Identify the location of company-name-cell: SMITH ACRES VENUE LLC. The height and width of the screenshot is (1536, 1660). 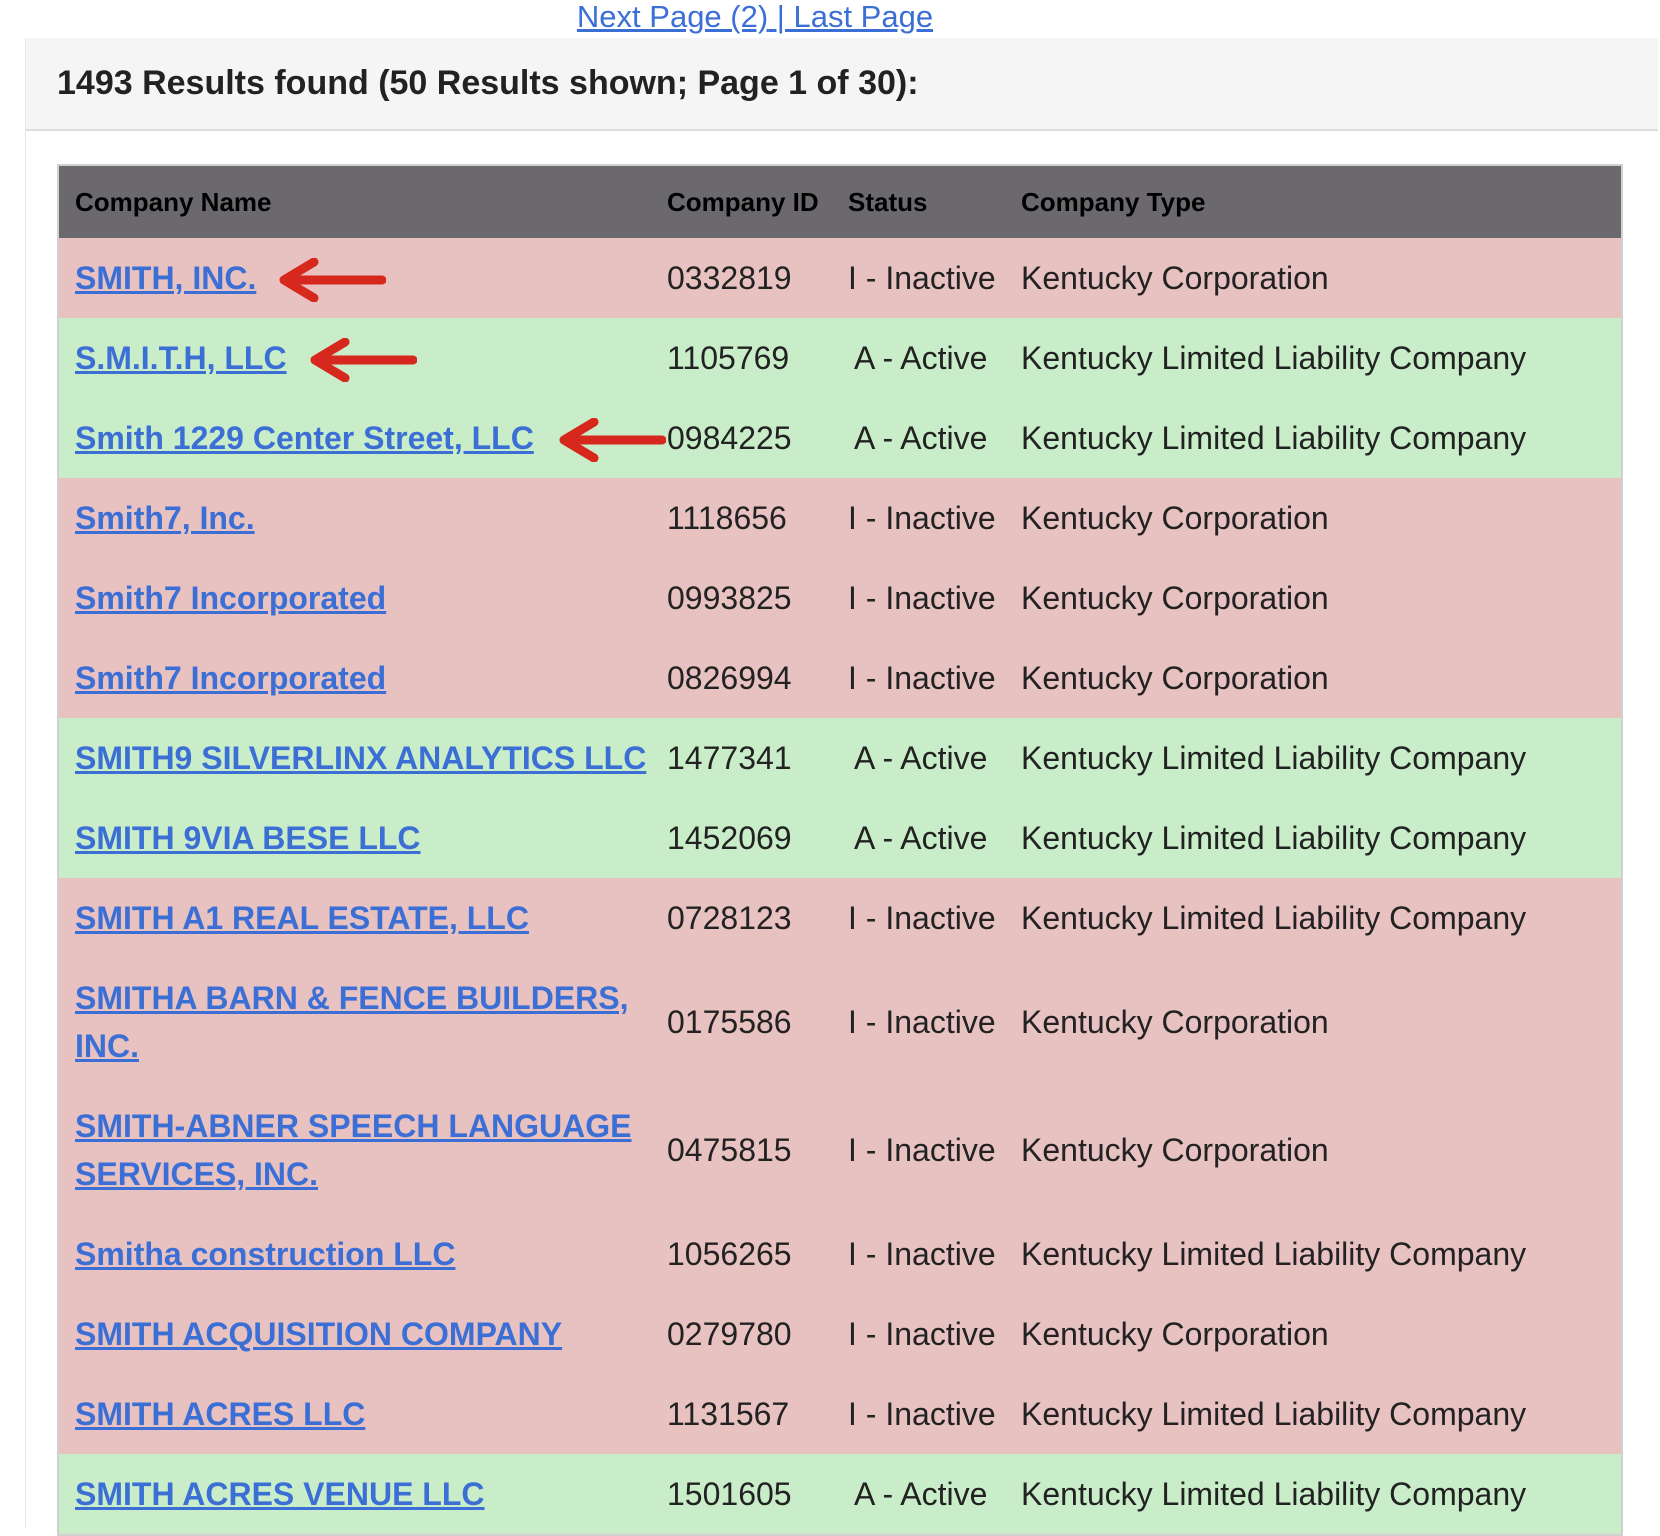
(355, 1494).